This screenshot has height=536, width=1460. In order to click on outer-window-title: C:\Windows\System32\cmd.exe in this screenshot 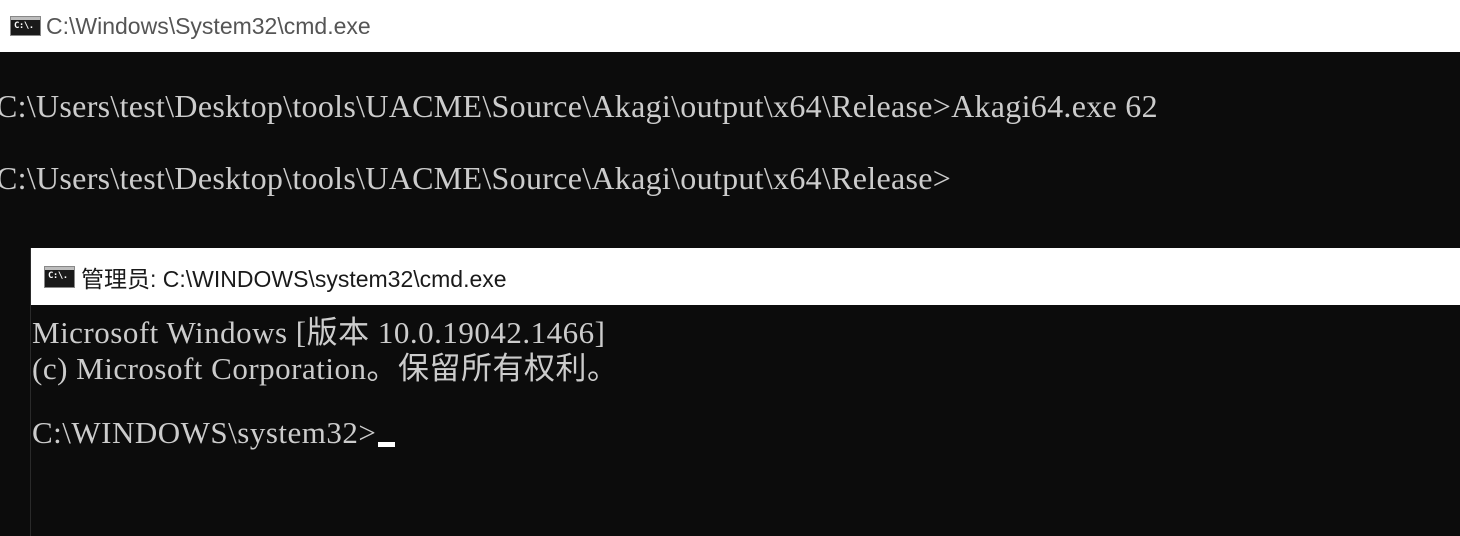, I will do `click(208, 25)`.